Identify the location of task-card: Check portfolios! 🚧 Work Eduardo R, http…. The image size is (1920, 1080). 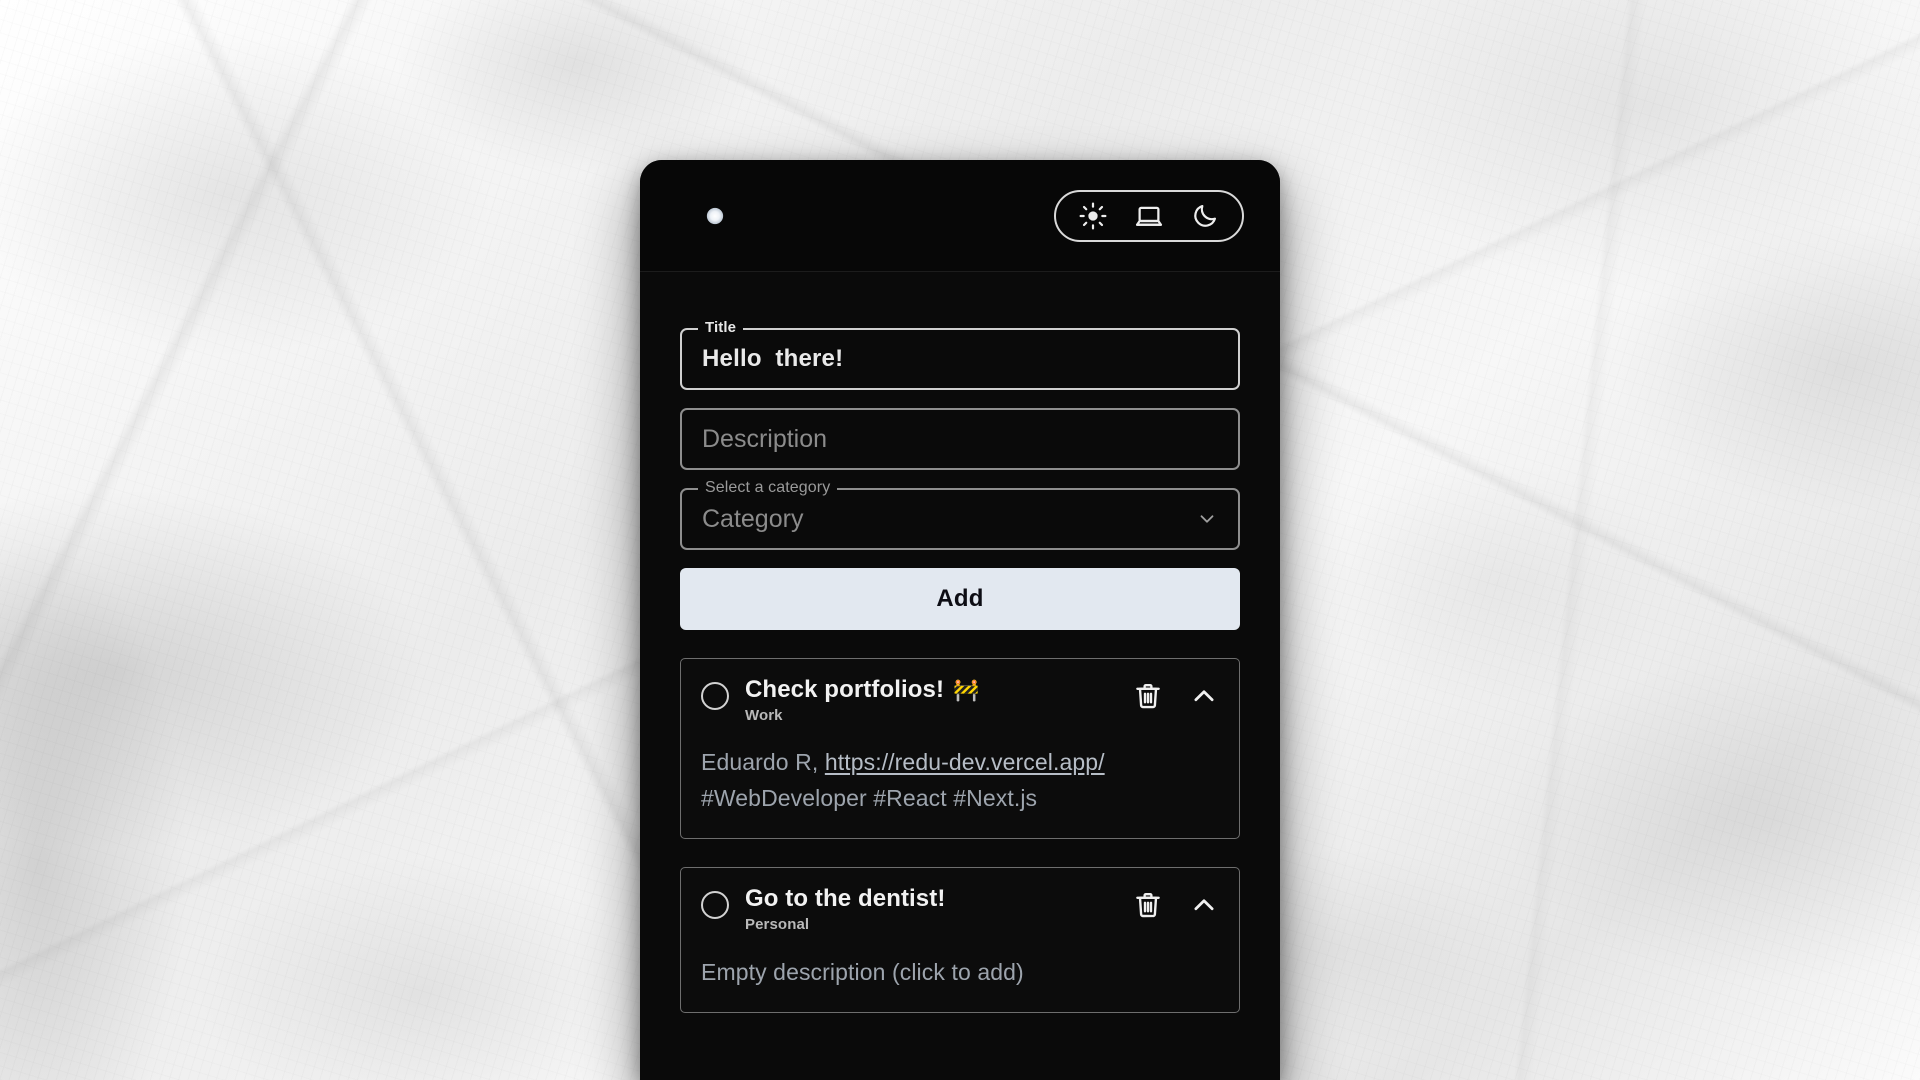
(960, 749).